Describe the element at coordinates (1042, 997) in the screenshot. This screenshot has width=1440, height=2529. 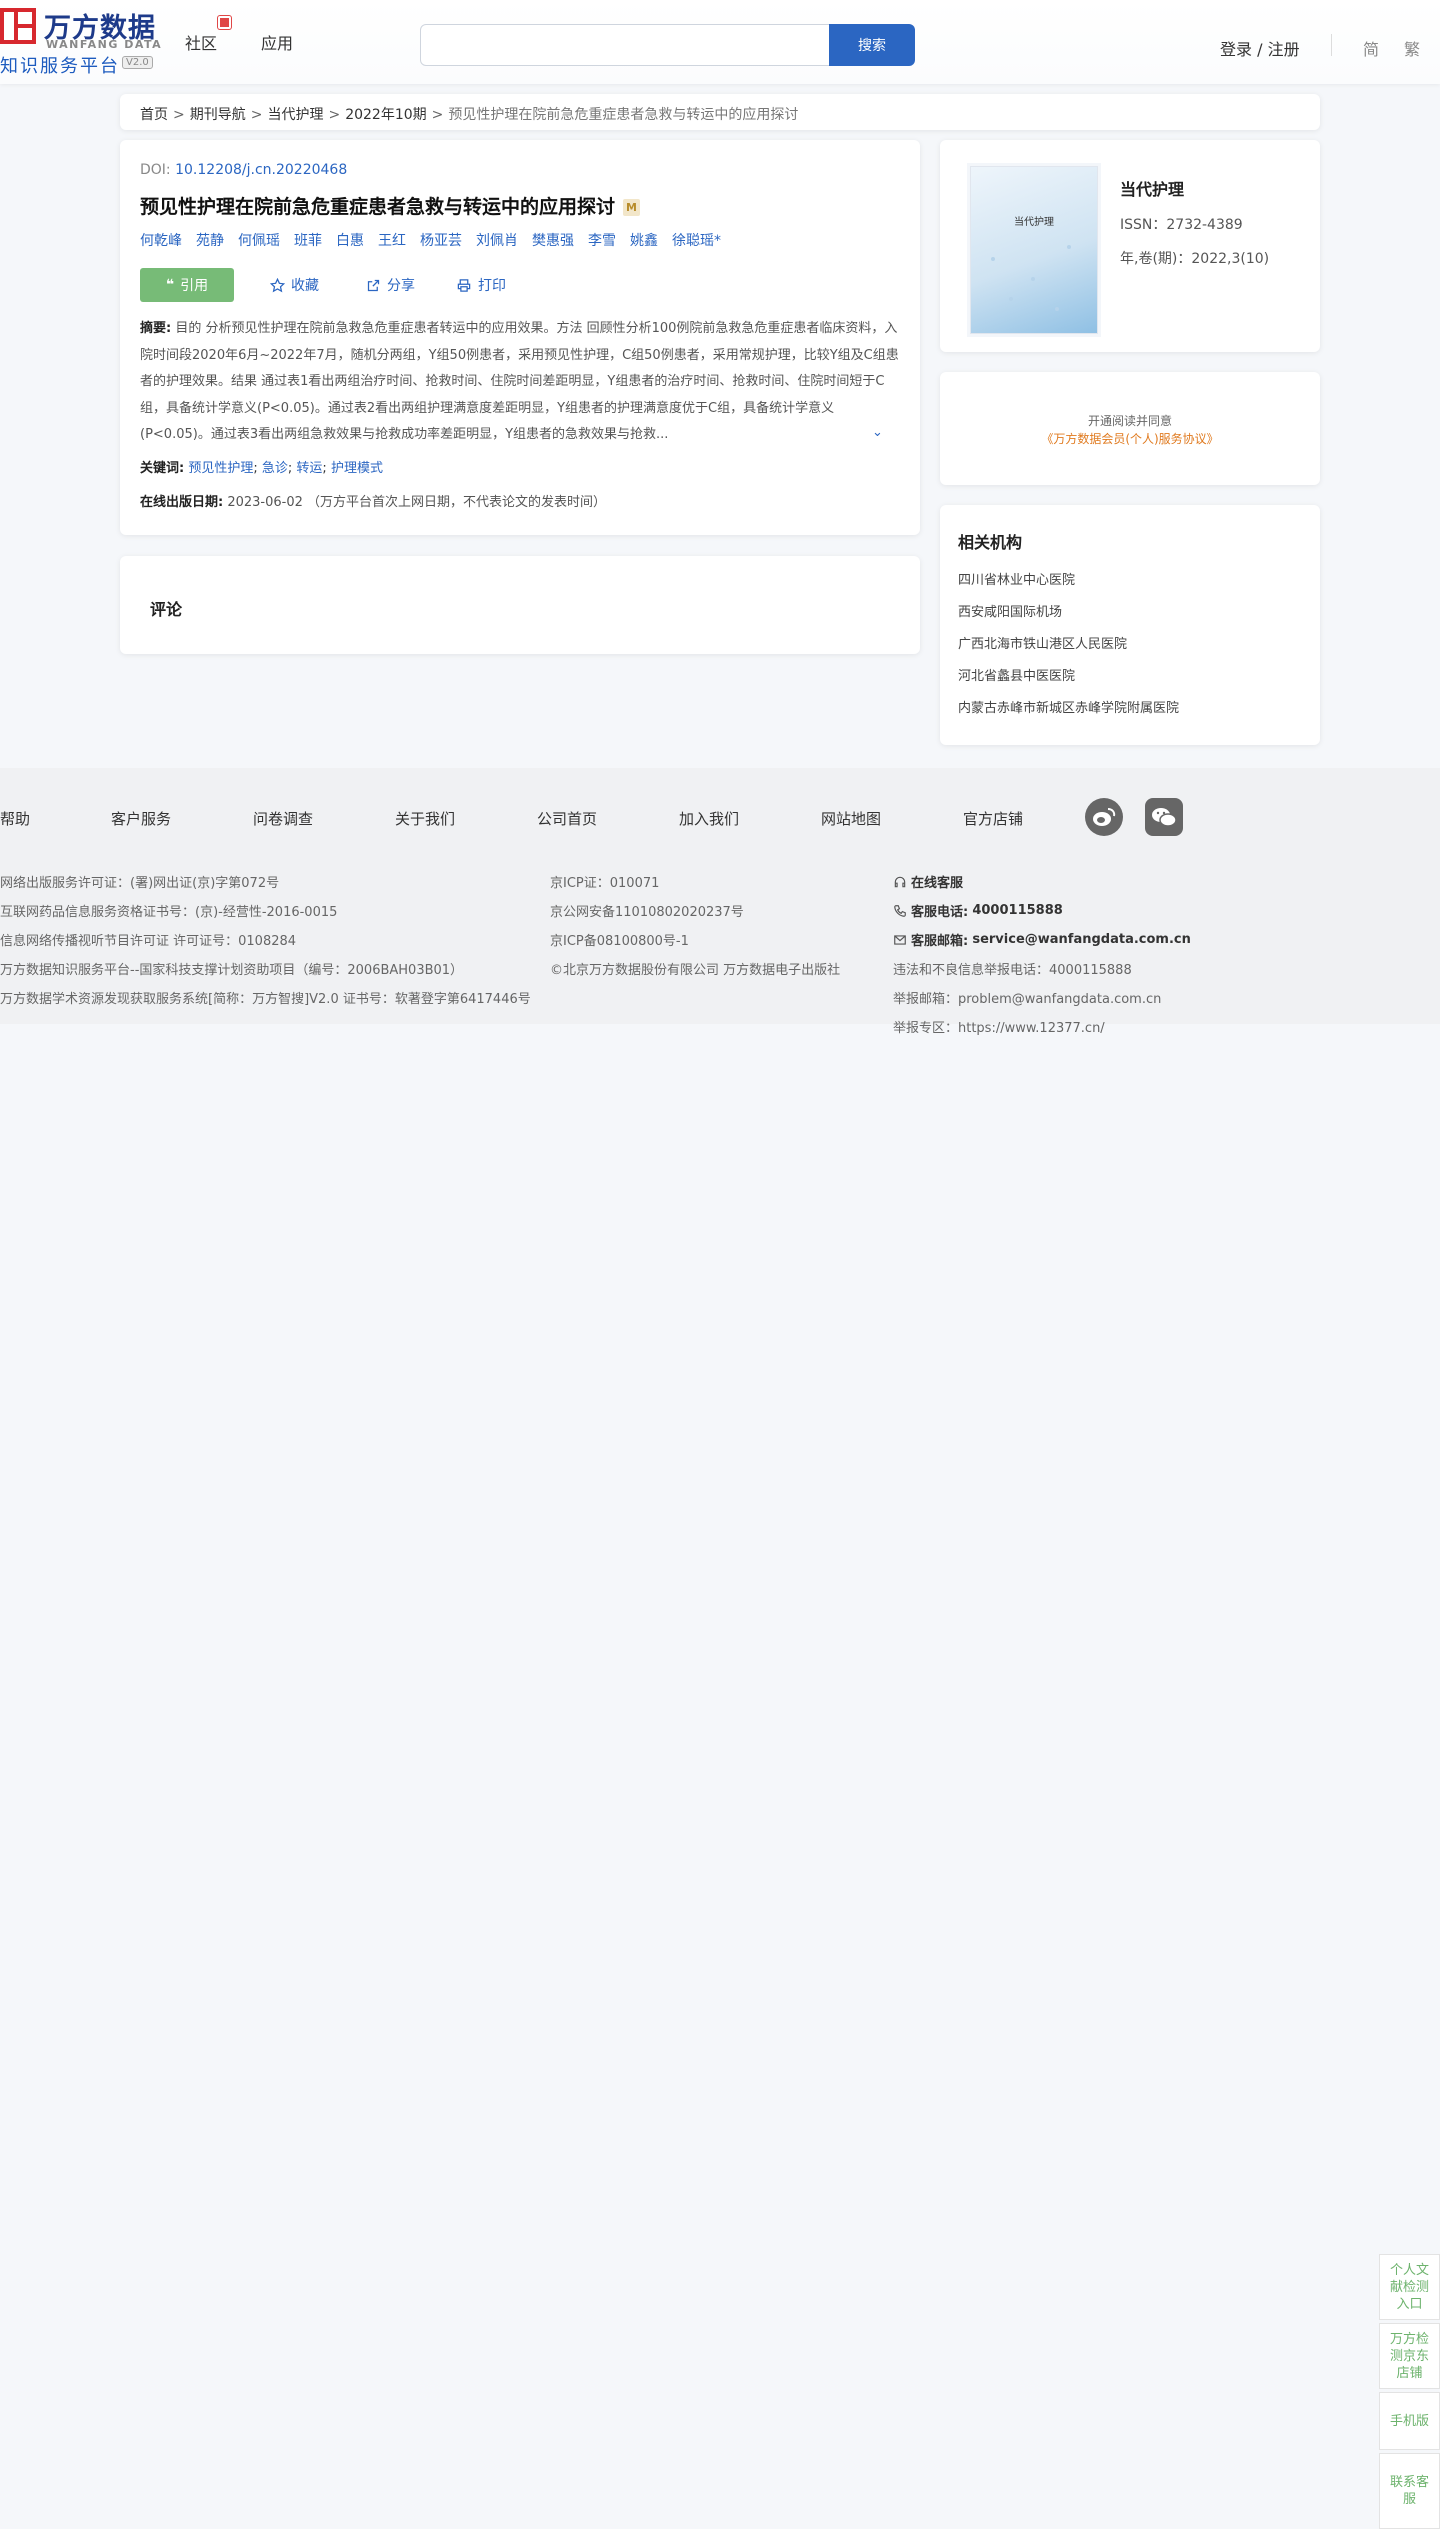
I see `report-email: 举报邮箱：problem@wanfangdata.com.cn` at that location.